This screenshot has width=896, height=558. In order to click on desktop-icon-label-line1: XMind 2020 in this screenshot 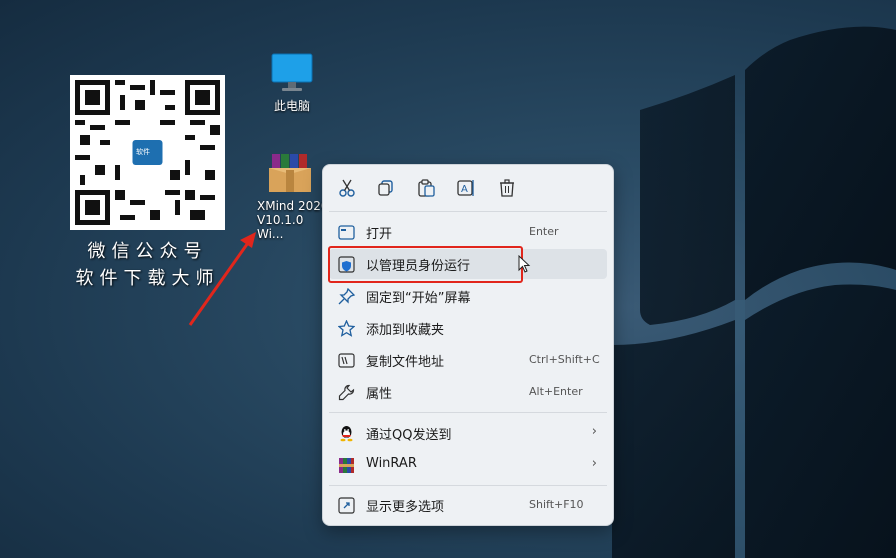, I will do `click(293, 206)`.